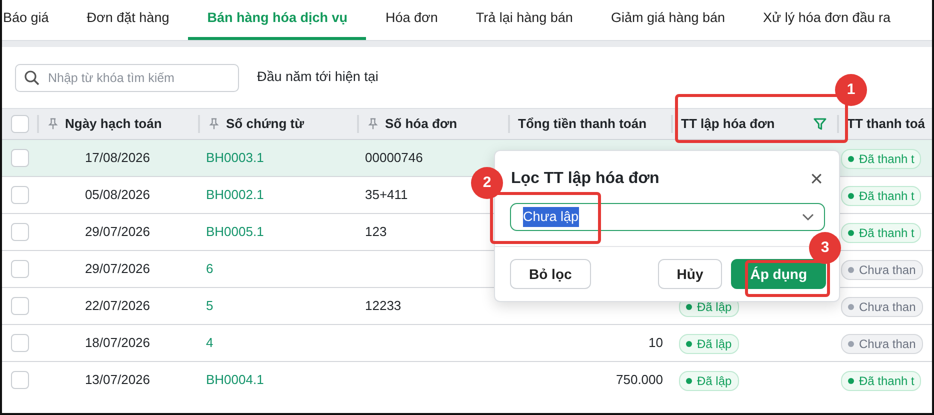 The width and height of the screenshot is (934, 415). What do you see at coordinates (265, 124) in the screenshot?
I see `column-header: Số chứng từ` at bounding box center [265, 124].